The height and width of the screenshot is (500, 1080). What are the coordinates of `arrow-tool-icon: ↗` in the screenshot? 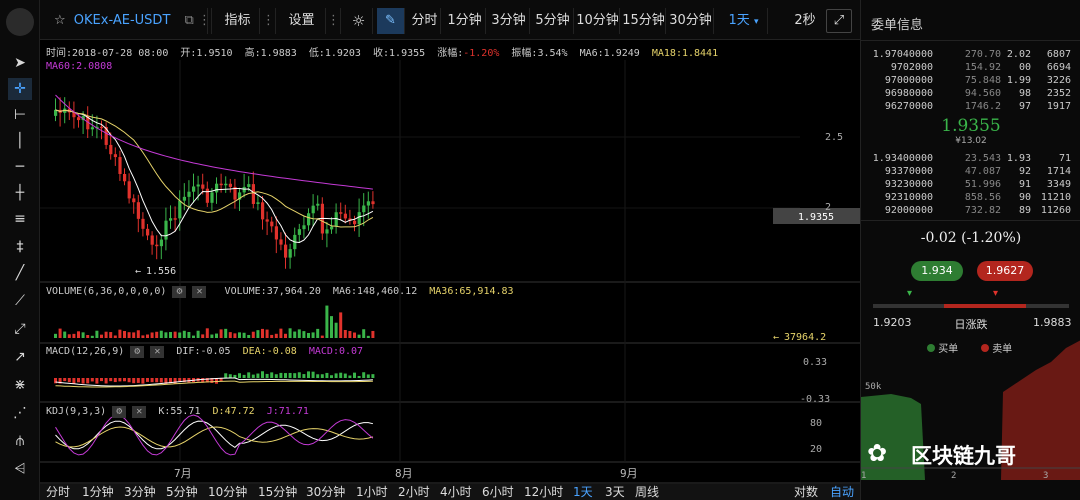 It's located at (20, 357).